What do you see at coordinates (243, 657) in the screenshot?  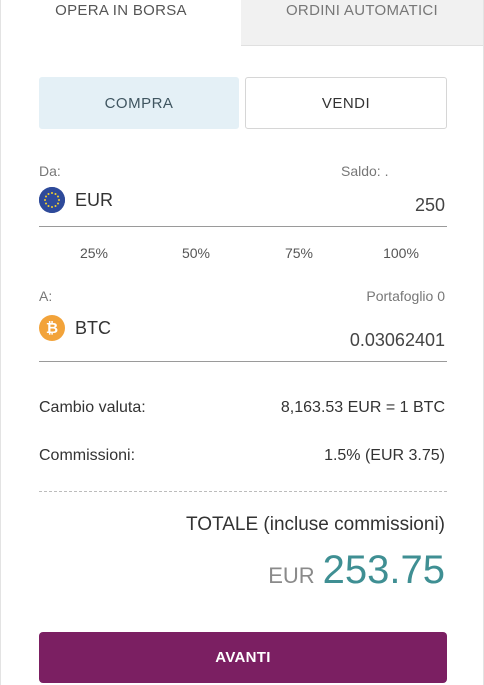 I see `next-button: AVANTI` at bounding box center [243, 657].